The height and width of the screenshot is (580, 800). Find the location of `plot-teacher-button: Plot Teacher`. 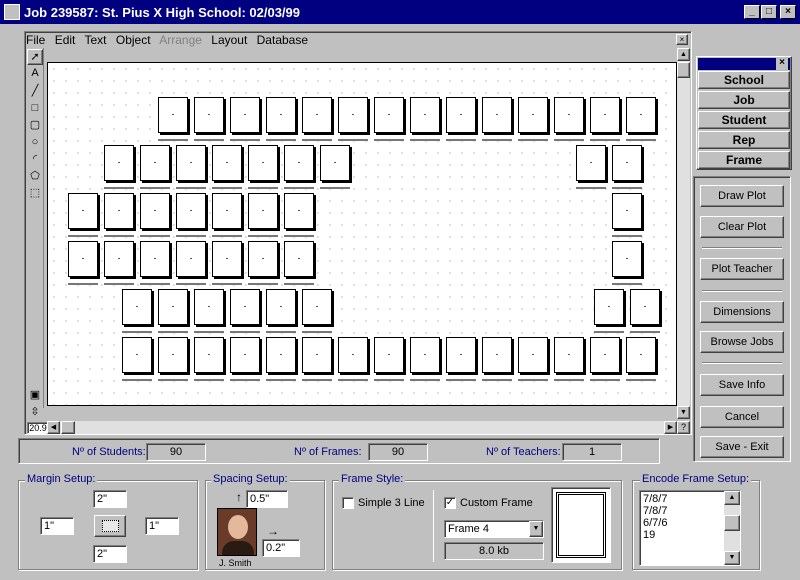

plot-teacher-button: Plot Teacher is located at coordinates (742, 269).